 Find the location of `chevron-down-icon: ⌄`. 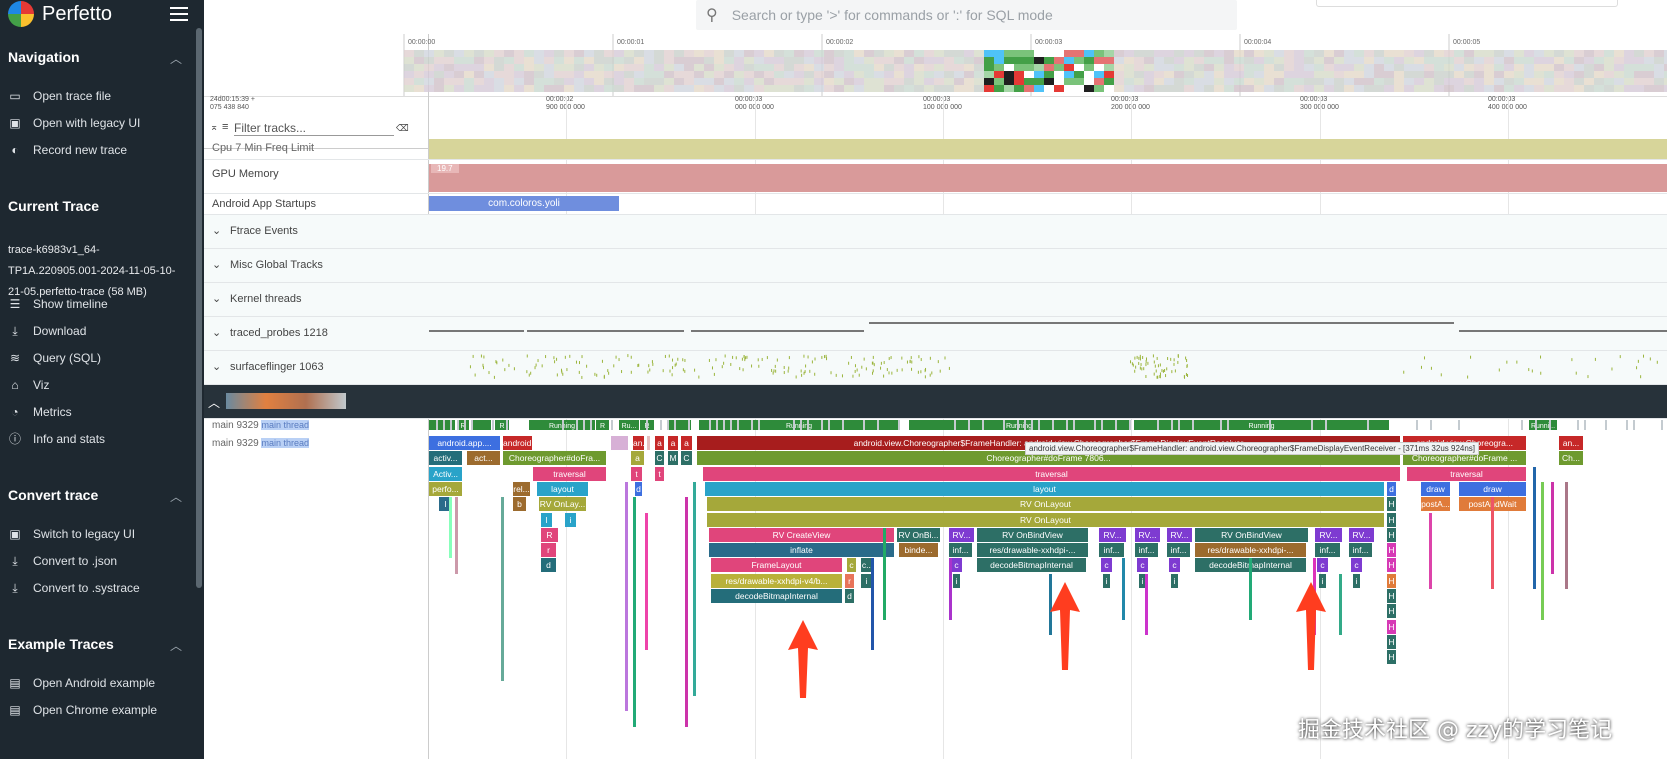

chevron-down-icon: ⌄ is located at coordinates (221, 332).